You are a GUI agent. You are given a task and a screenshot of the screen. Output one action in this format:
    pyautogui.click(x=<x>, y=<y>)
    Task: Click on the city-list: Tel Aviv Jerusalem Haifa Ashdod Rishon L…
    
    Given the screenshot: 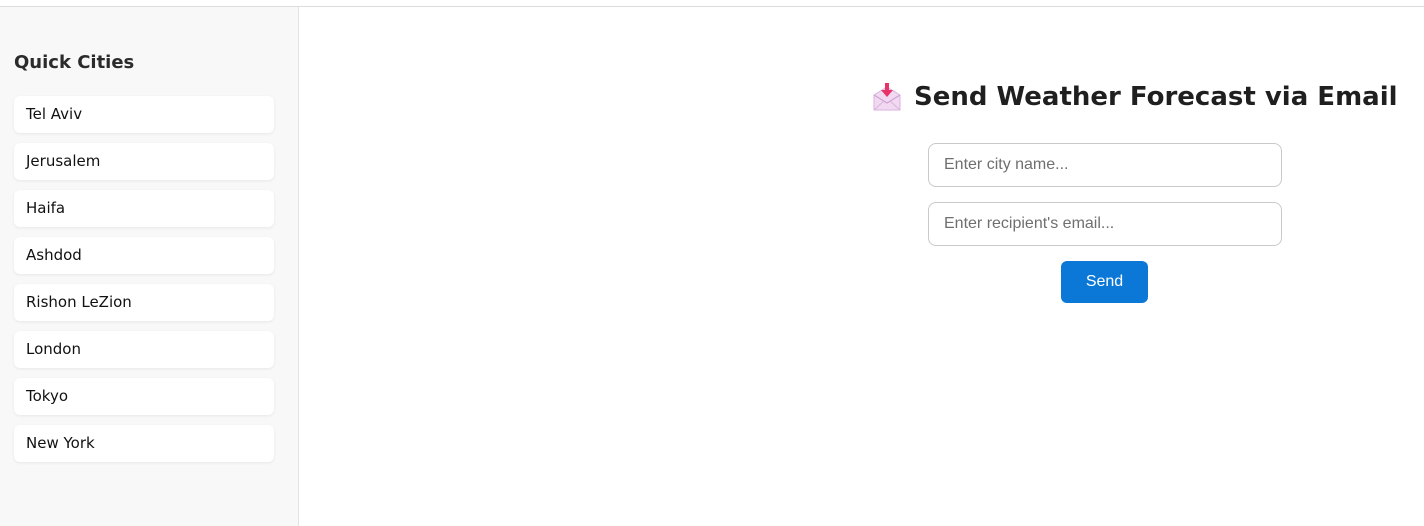 What is the action you would take?
    pyautogui.click(x=144, y=284)
    